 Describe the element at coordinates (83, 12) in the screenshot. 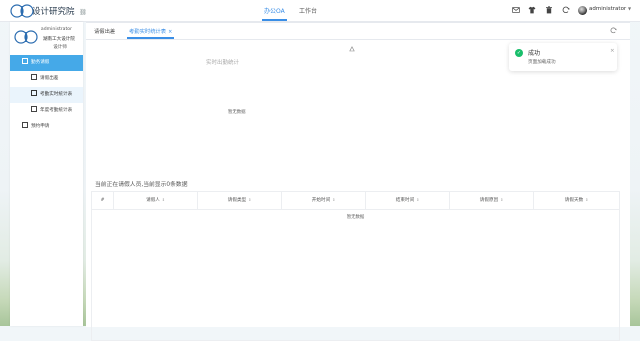

I see `link-icon: ⛓` at that location.